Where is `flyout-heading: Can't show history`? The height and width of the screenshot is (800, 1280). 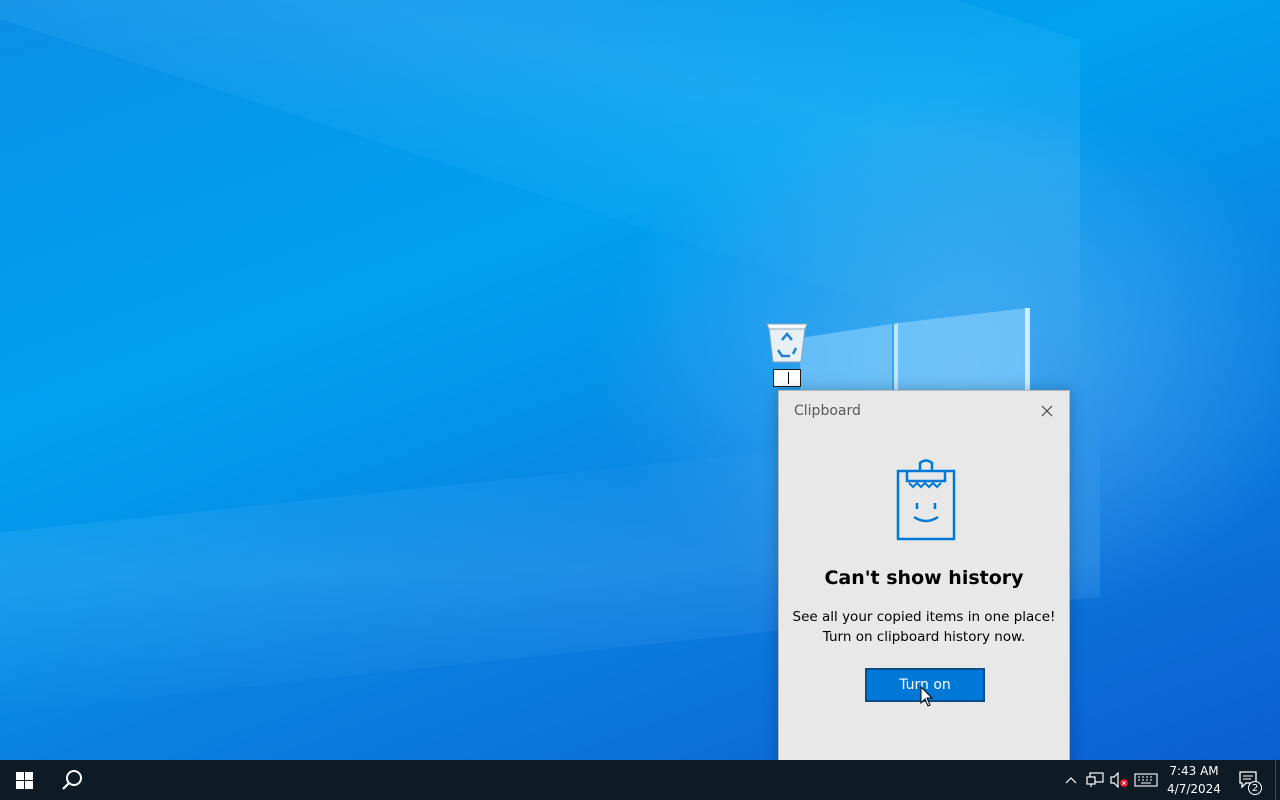 flyout-heading: Can't show history is located at coordinates (924, 578).